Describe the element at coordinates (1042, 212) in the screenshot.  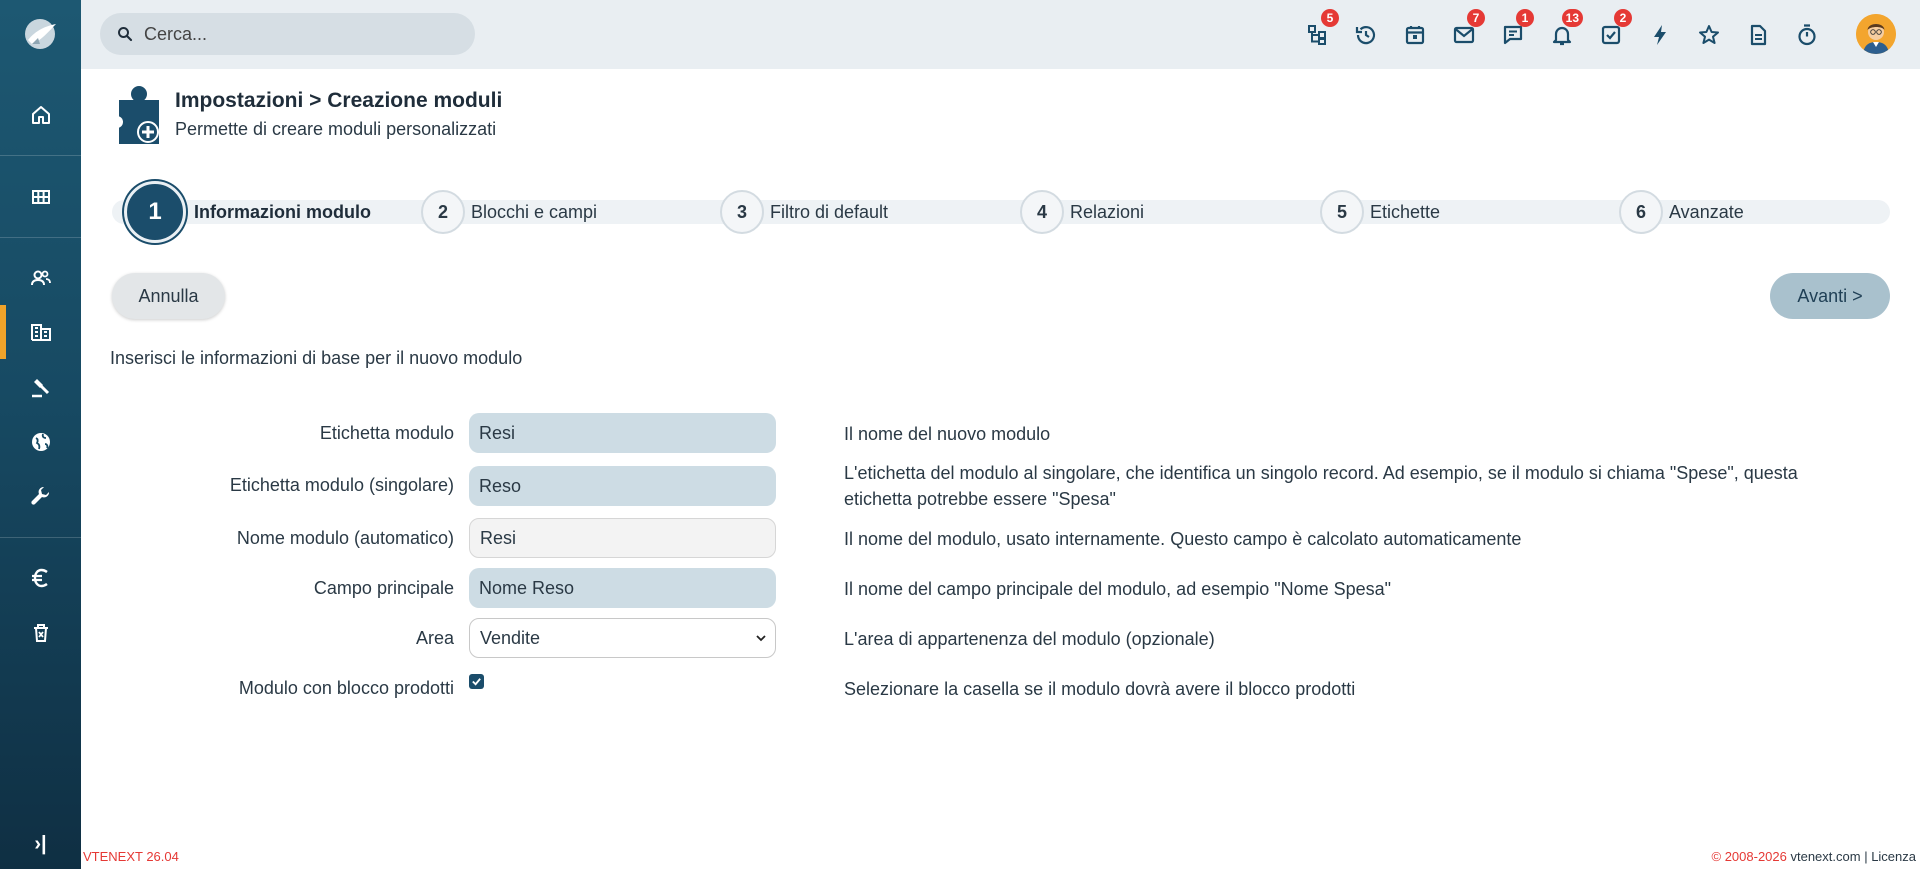
I see `step-number: 4` at that location.